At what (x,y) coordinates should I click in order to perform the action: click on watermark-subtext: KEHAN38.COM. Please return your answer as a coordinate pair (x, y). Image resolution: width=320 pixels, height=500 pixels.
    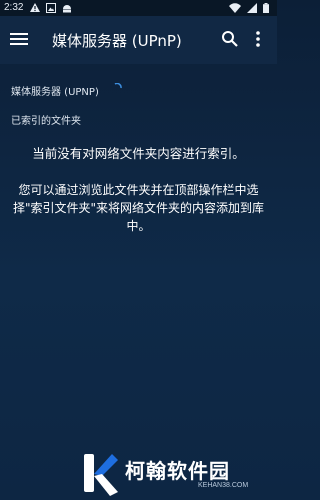
    Looking at the image, I should click on (223, 485).